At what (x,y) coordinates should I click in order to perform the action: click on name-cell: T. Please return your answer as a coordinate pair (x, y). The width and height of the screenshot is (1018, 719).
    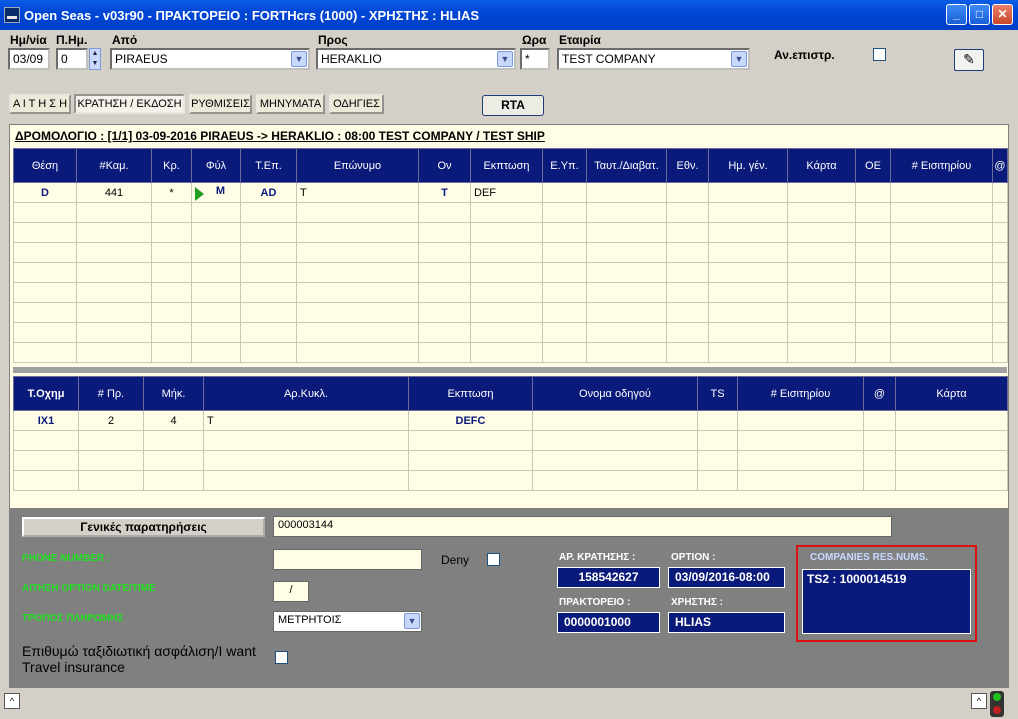
    Looking at the image, I should click on (444, 192).